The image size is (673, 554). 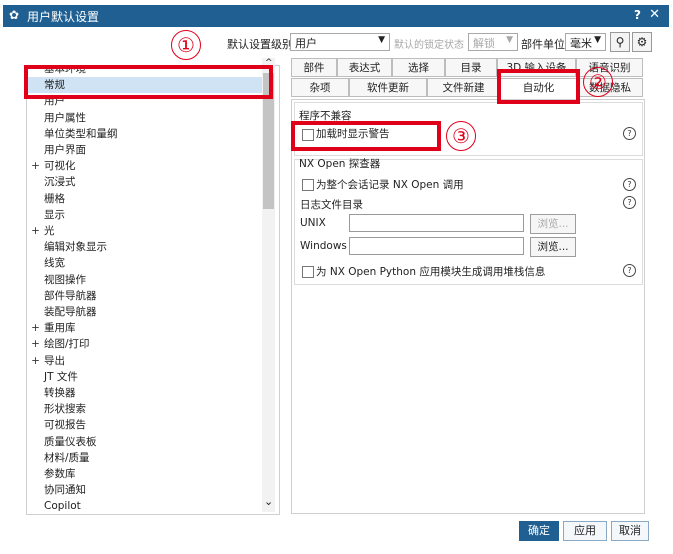 I want to click on tree-item-label: 重用库, so click(x=60, y=328).